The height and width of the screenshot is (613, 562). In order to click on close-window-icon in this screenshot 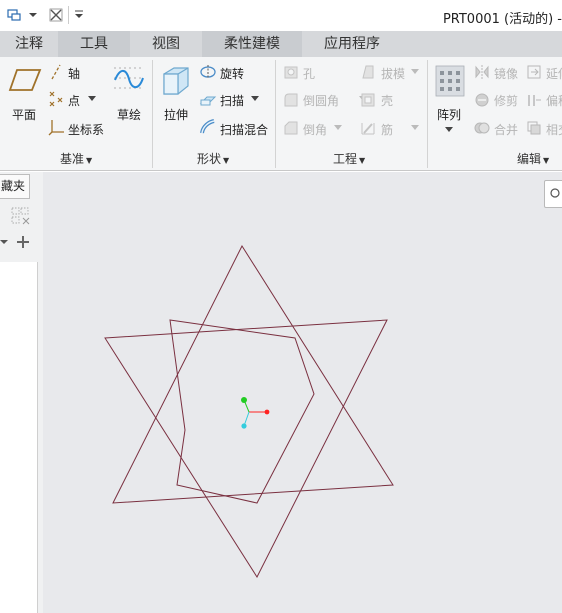, I will do `click(56, 15)`.